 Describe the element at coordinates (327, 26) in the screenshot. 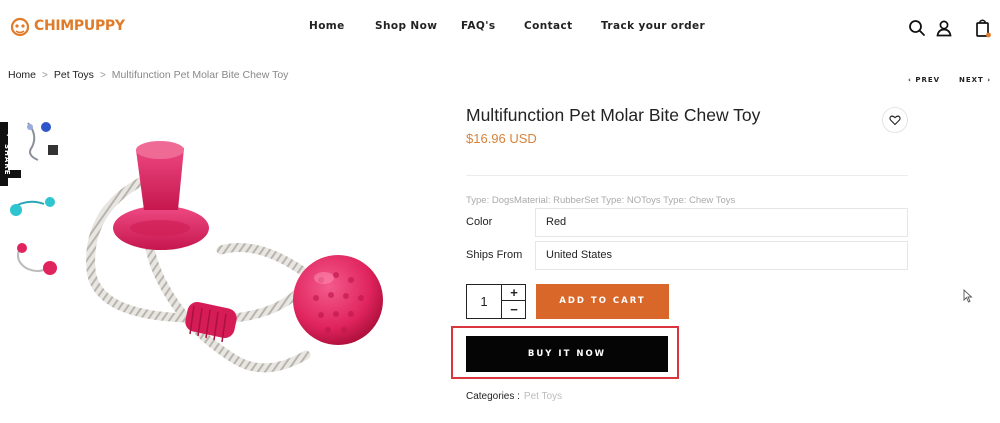

I see `nav-home: Home` at that location.